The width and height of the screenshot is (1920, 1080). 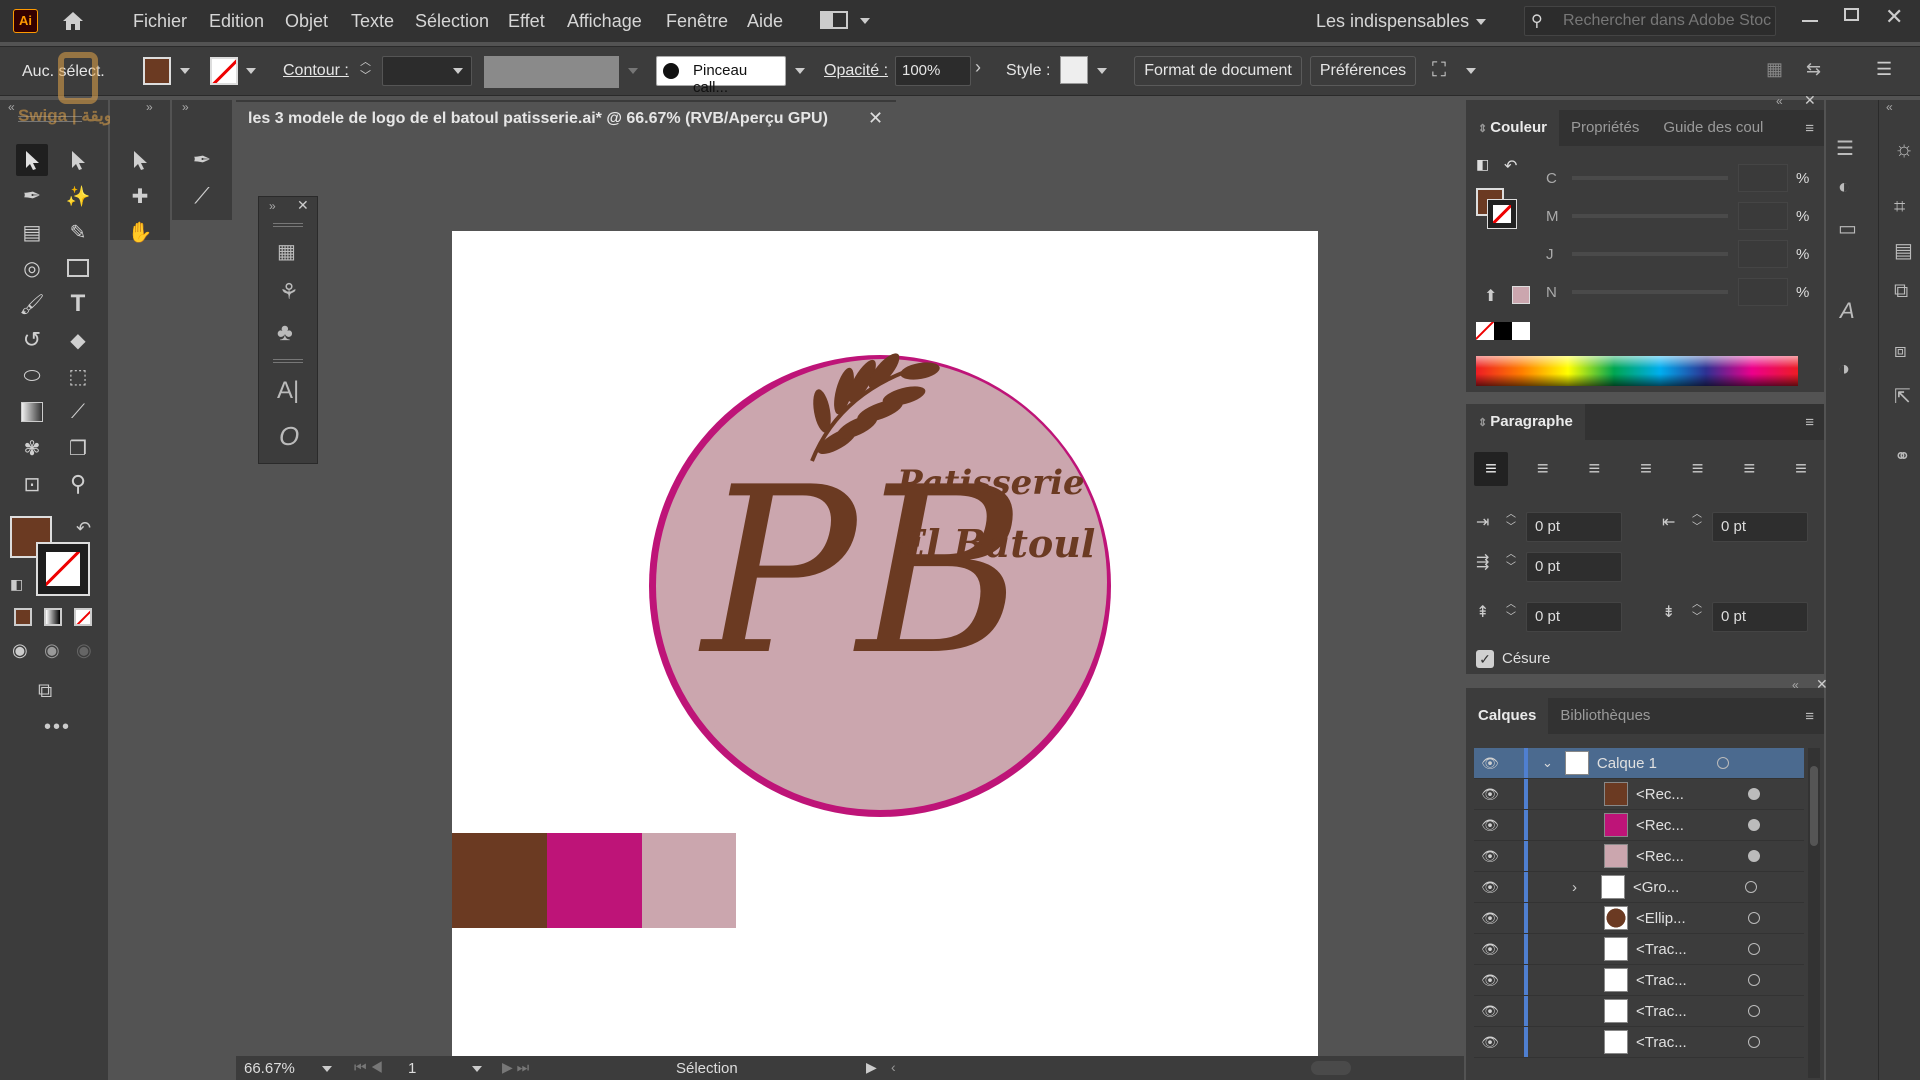 I want to click on eyedropper-tool: ⟋, so click(x=78, y=412).